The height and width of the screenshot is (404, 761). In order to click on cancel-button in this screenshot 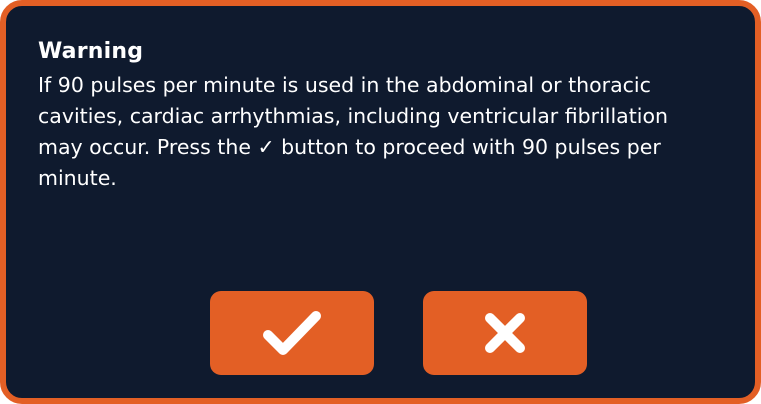, I will do `click(505, 333)`.